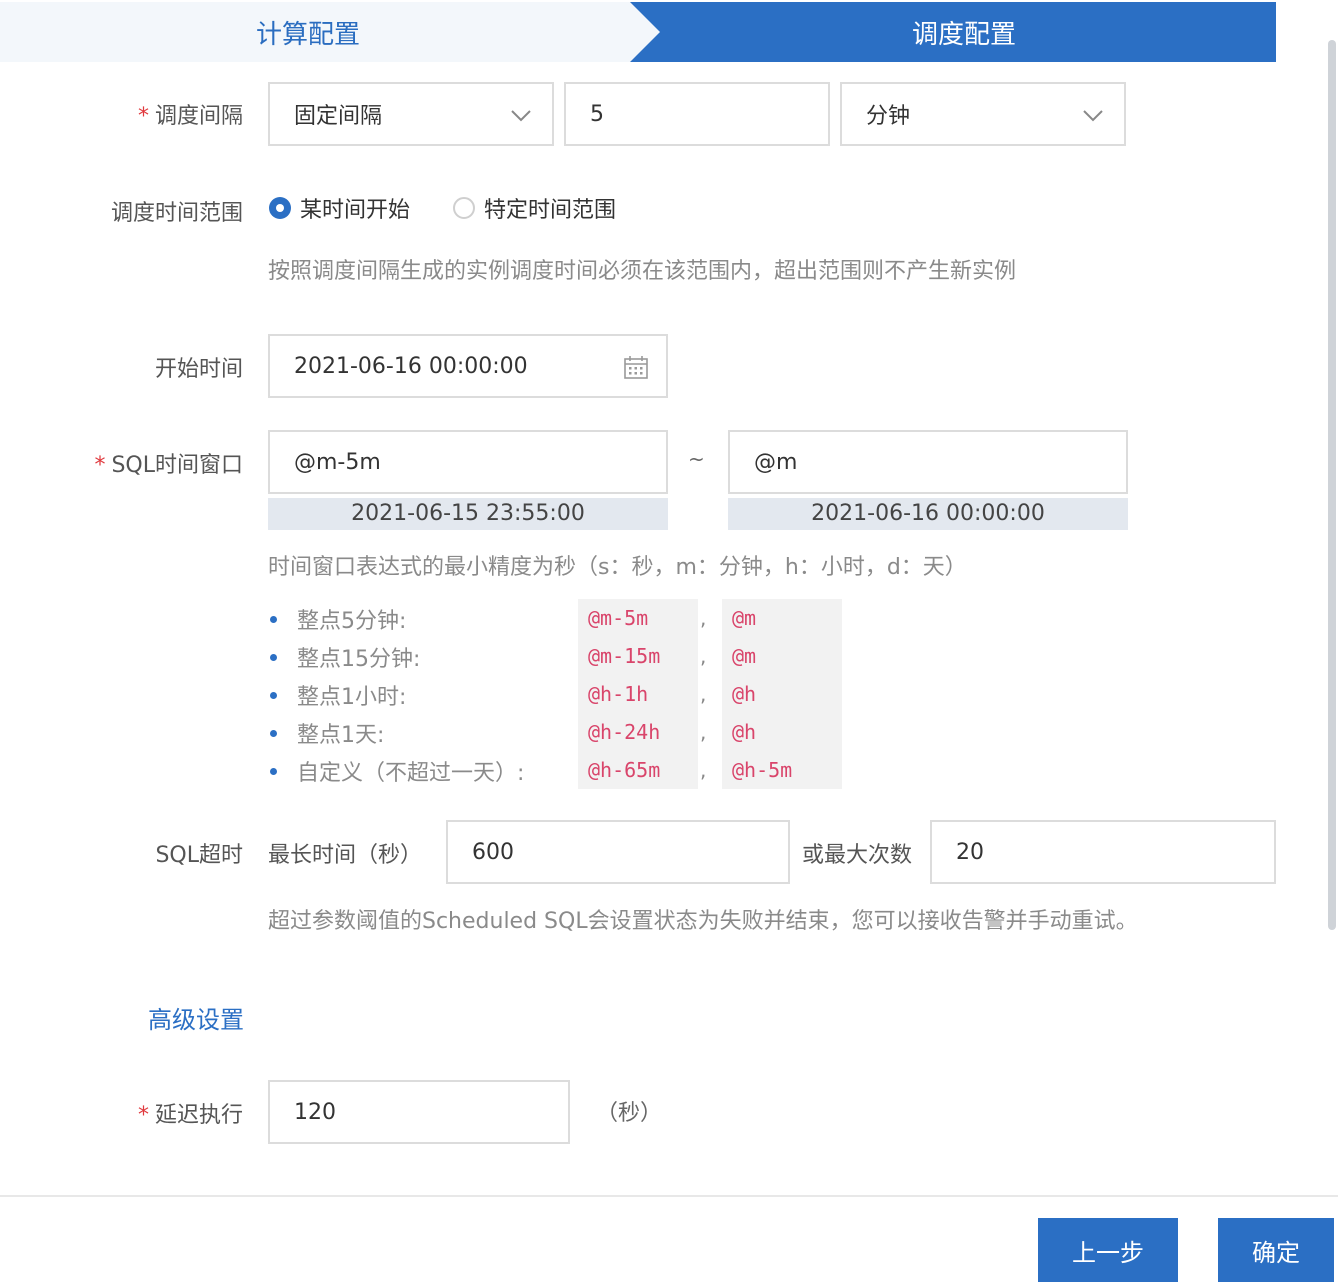 This screenshot has width=1338, height=1288. I want to click on sql-window-to-input: @m, so click(928, 462).